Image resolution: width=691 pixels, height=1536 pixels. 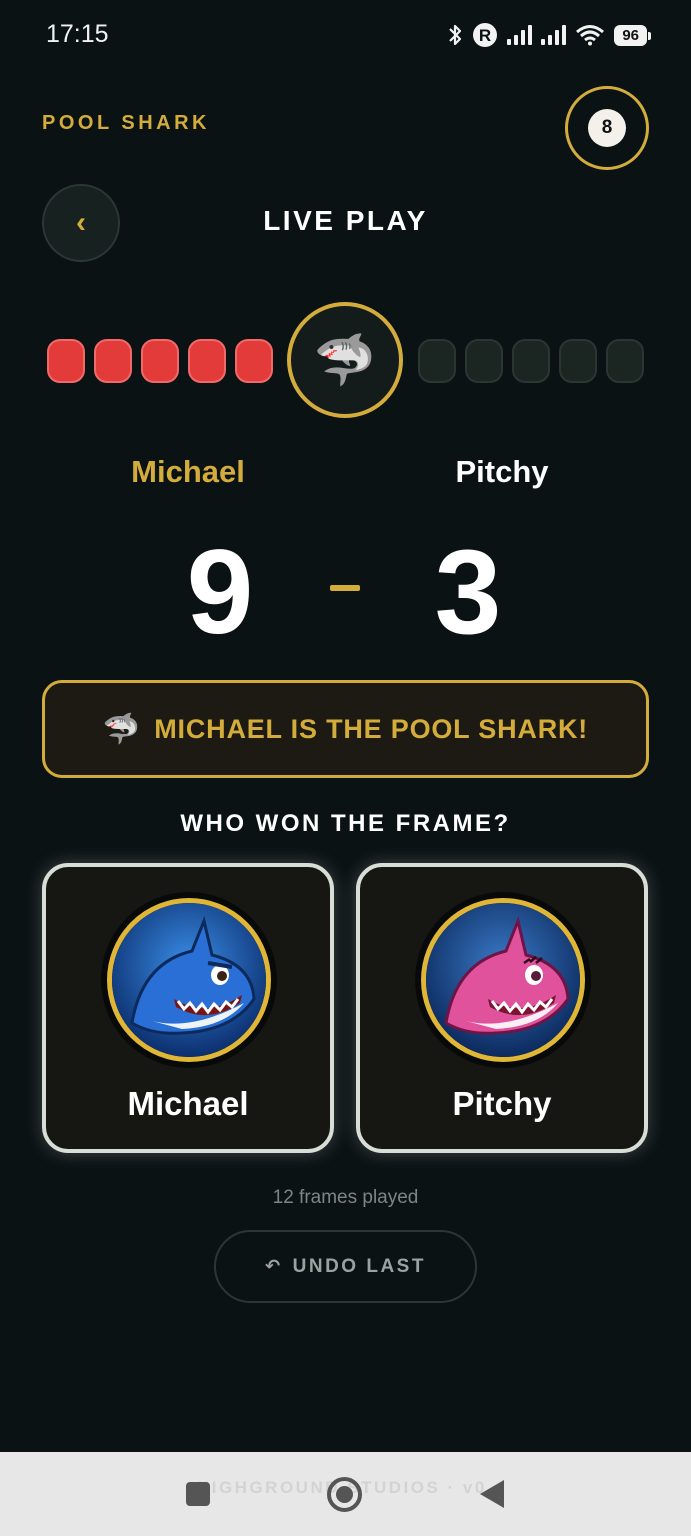 I want to click on blue-shark-avatar, so click(x=189, y=980).